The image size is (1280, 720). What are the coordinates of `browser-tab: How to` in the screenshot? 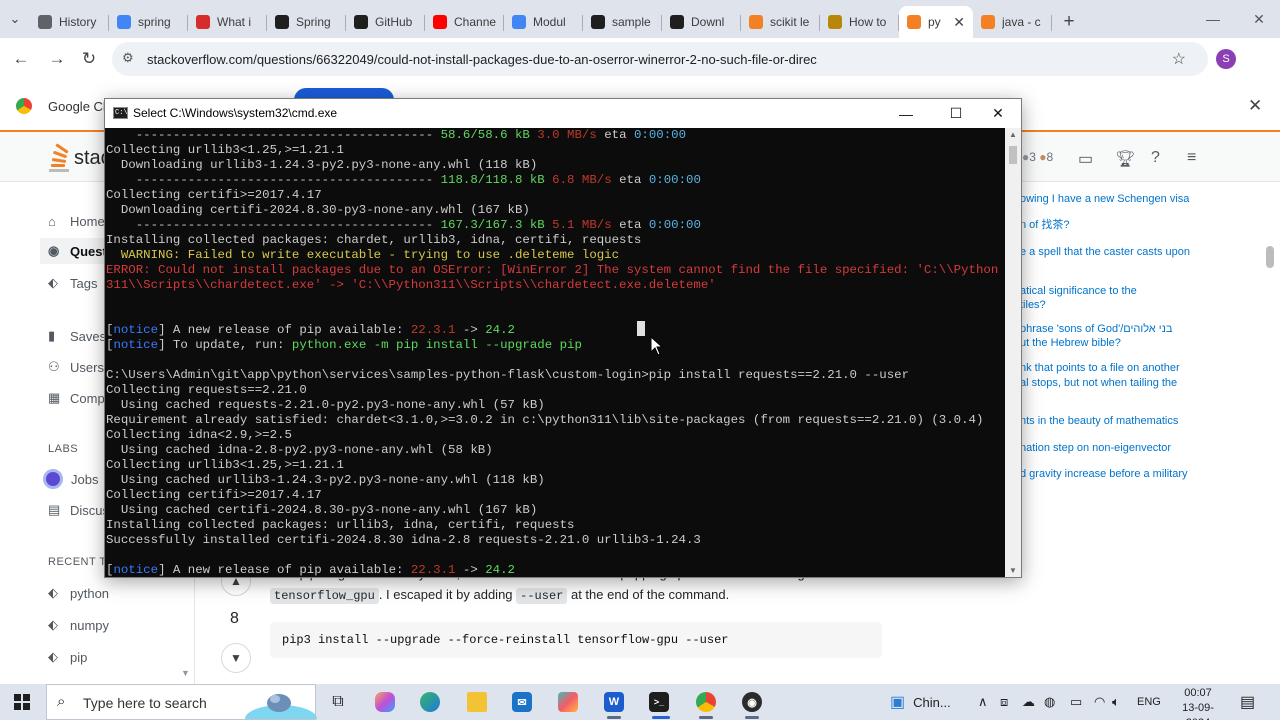 It's located at (859, 22).